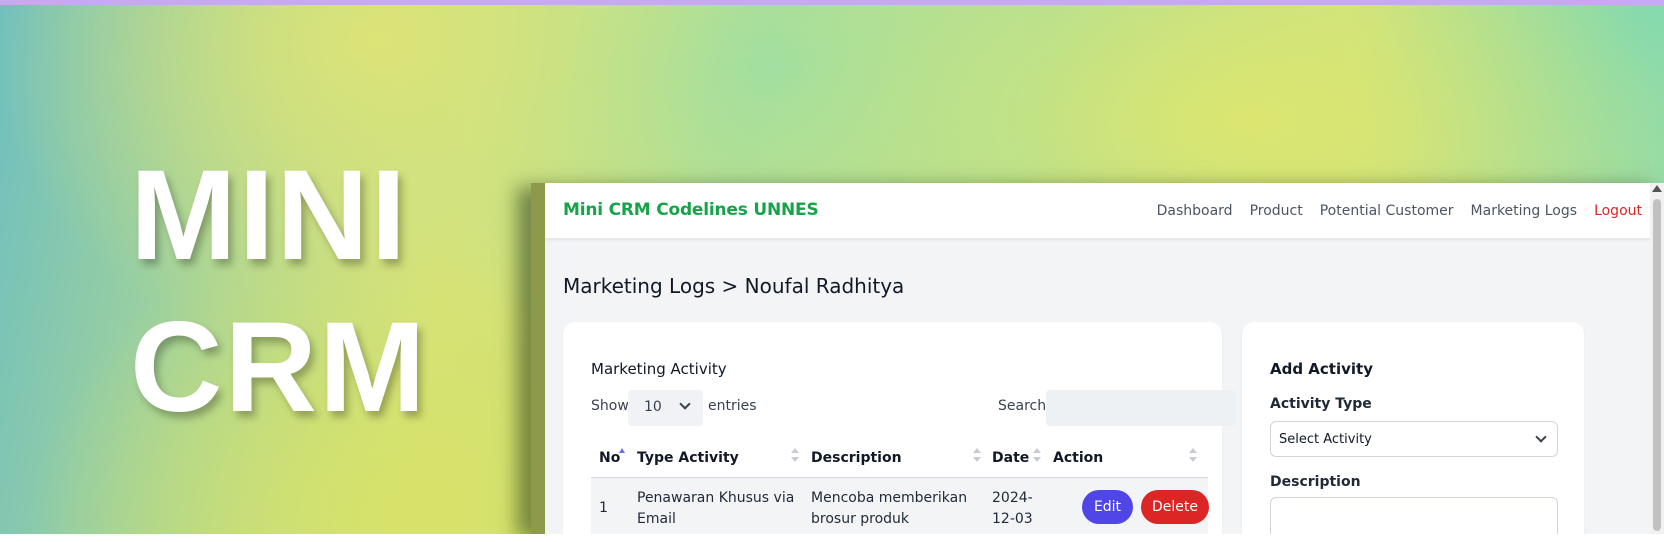 The width and height of the screenshot is (1664, 542). What do you see at coordinates (1195, 211) in the screenshot?
I see `nav-dashboard: Dashboard` at bounding box center [1195, 211].